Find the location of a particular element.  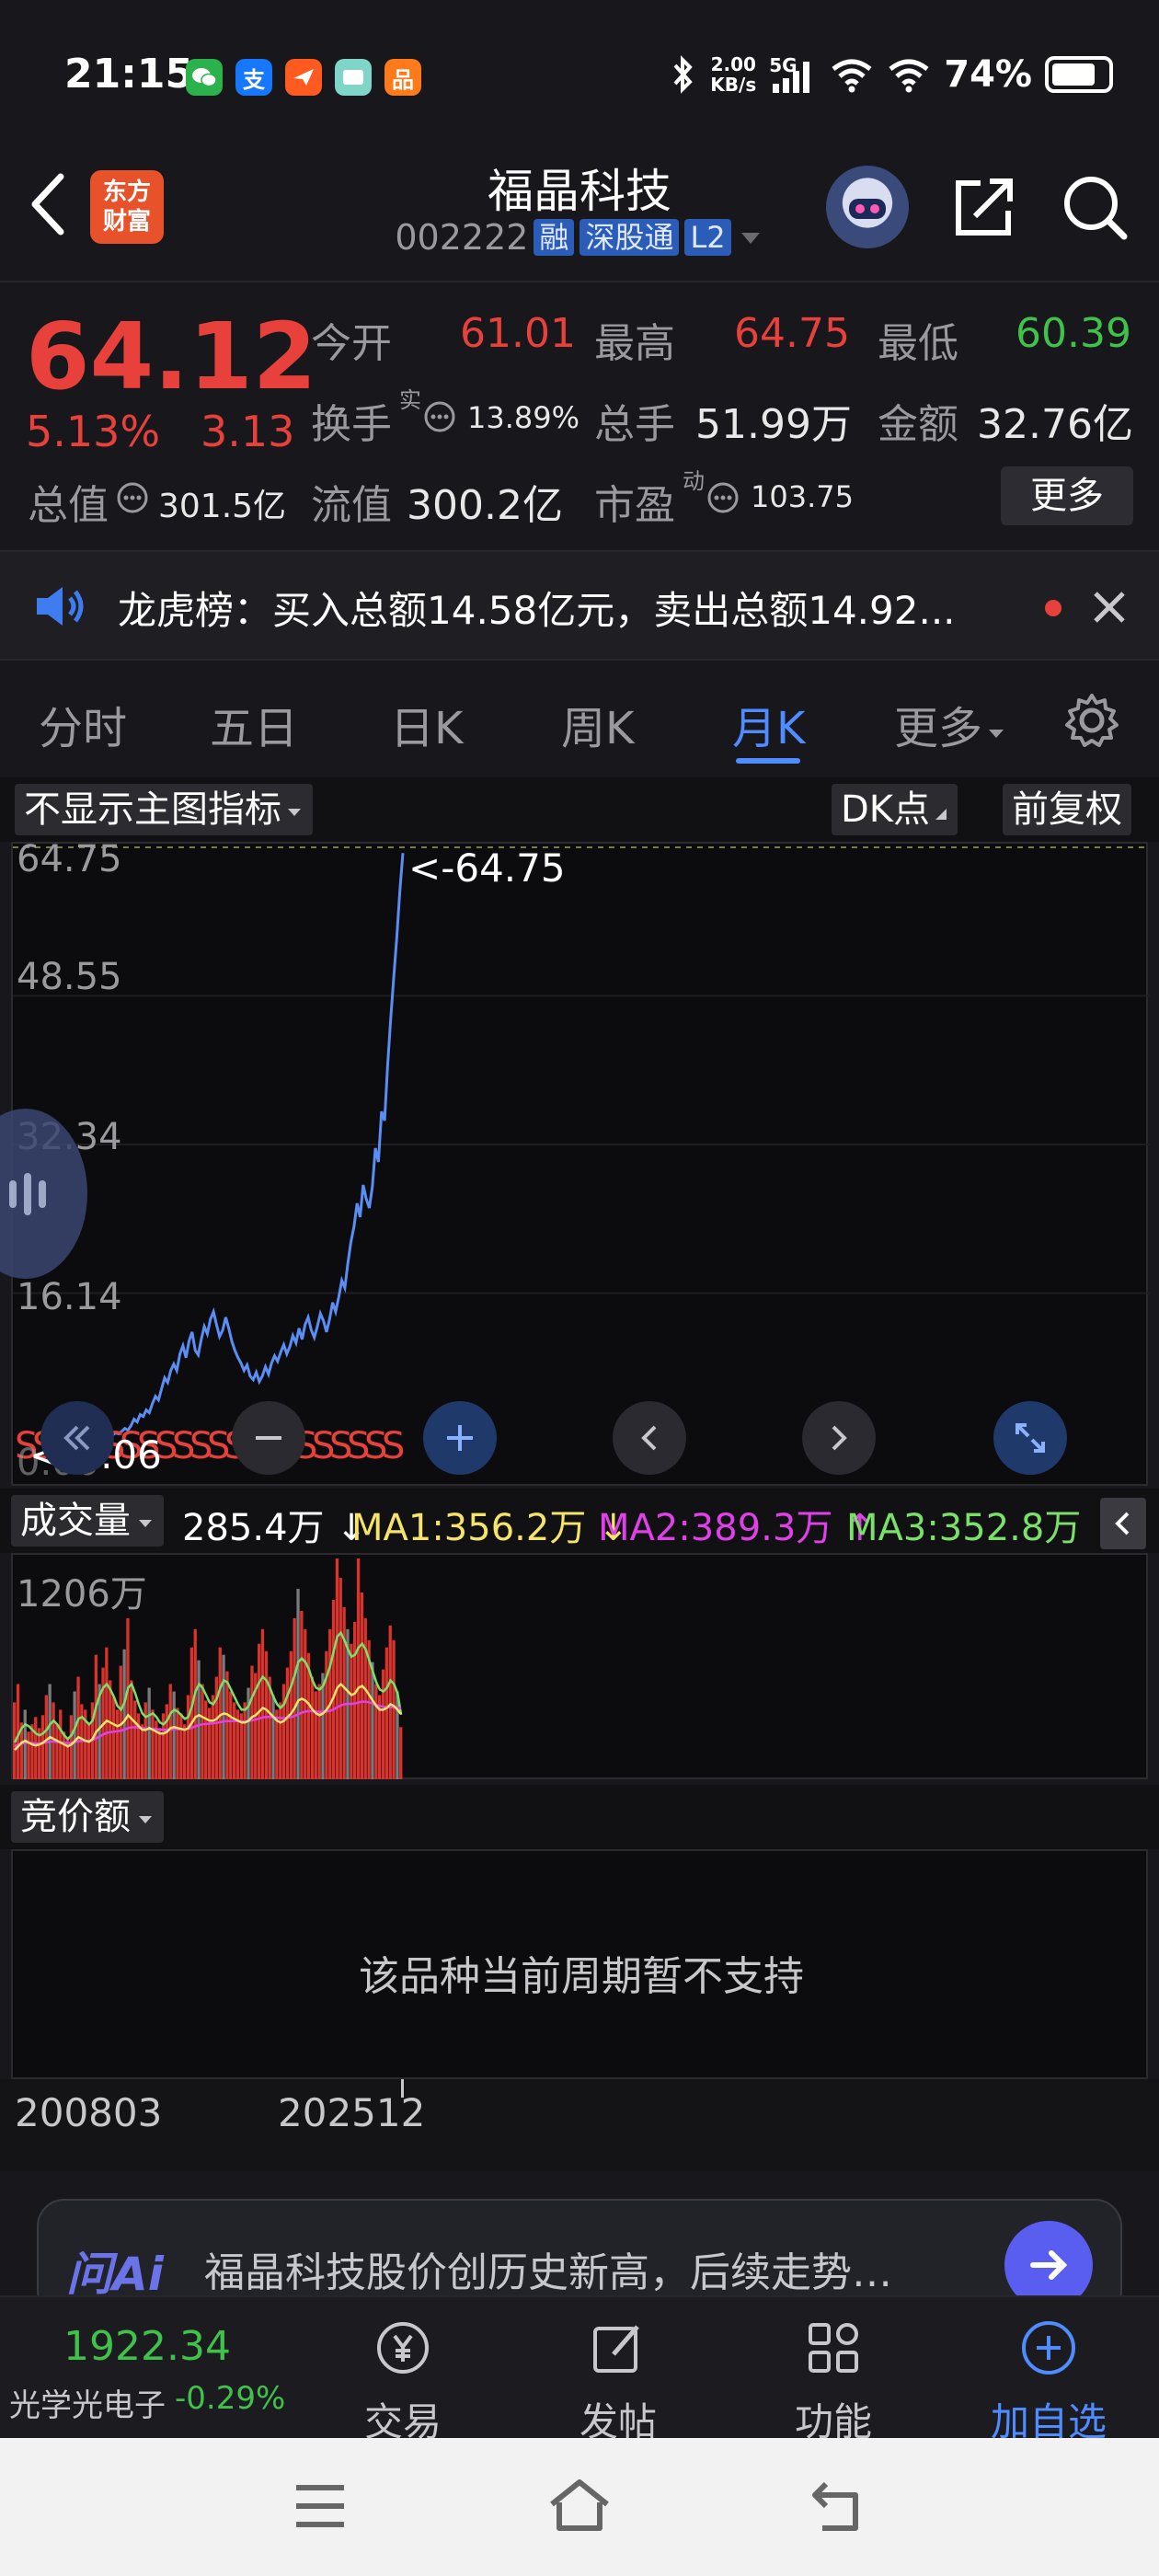

status-right: 2.00 KB/s 5G 74% is located at coordinates (891, 74).